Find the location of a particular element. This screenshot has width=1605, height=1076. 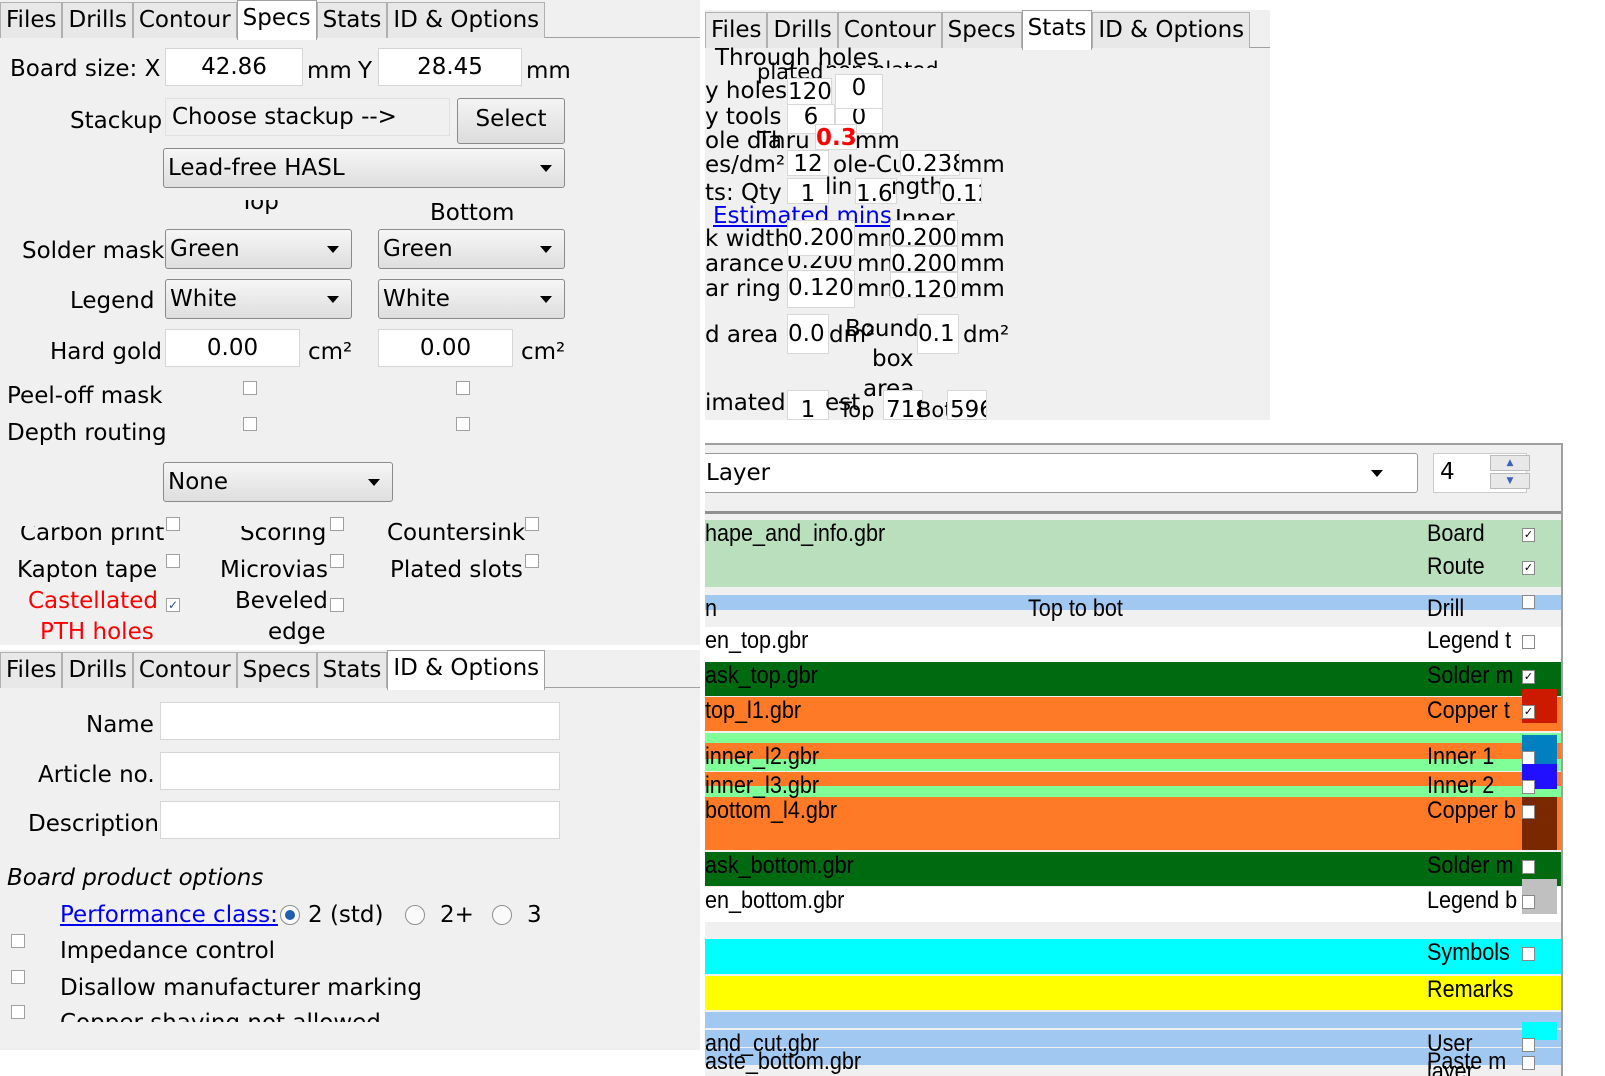

value: None is located at coordinates (198, 482).